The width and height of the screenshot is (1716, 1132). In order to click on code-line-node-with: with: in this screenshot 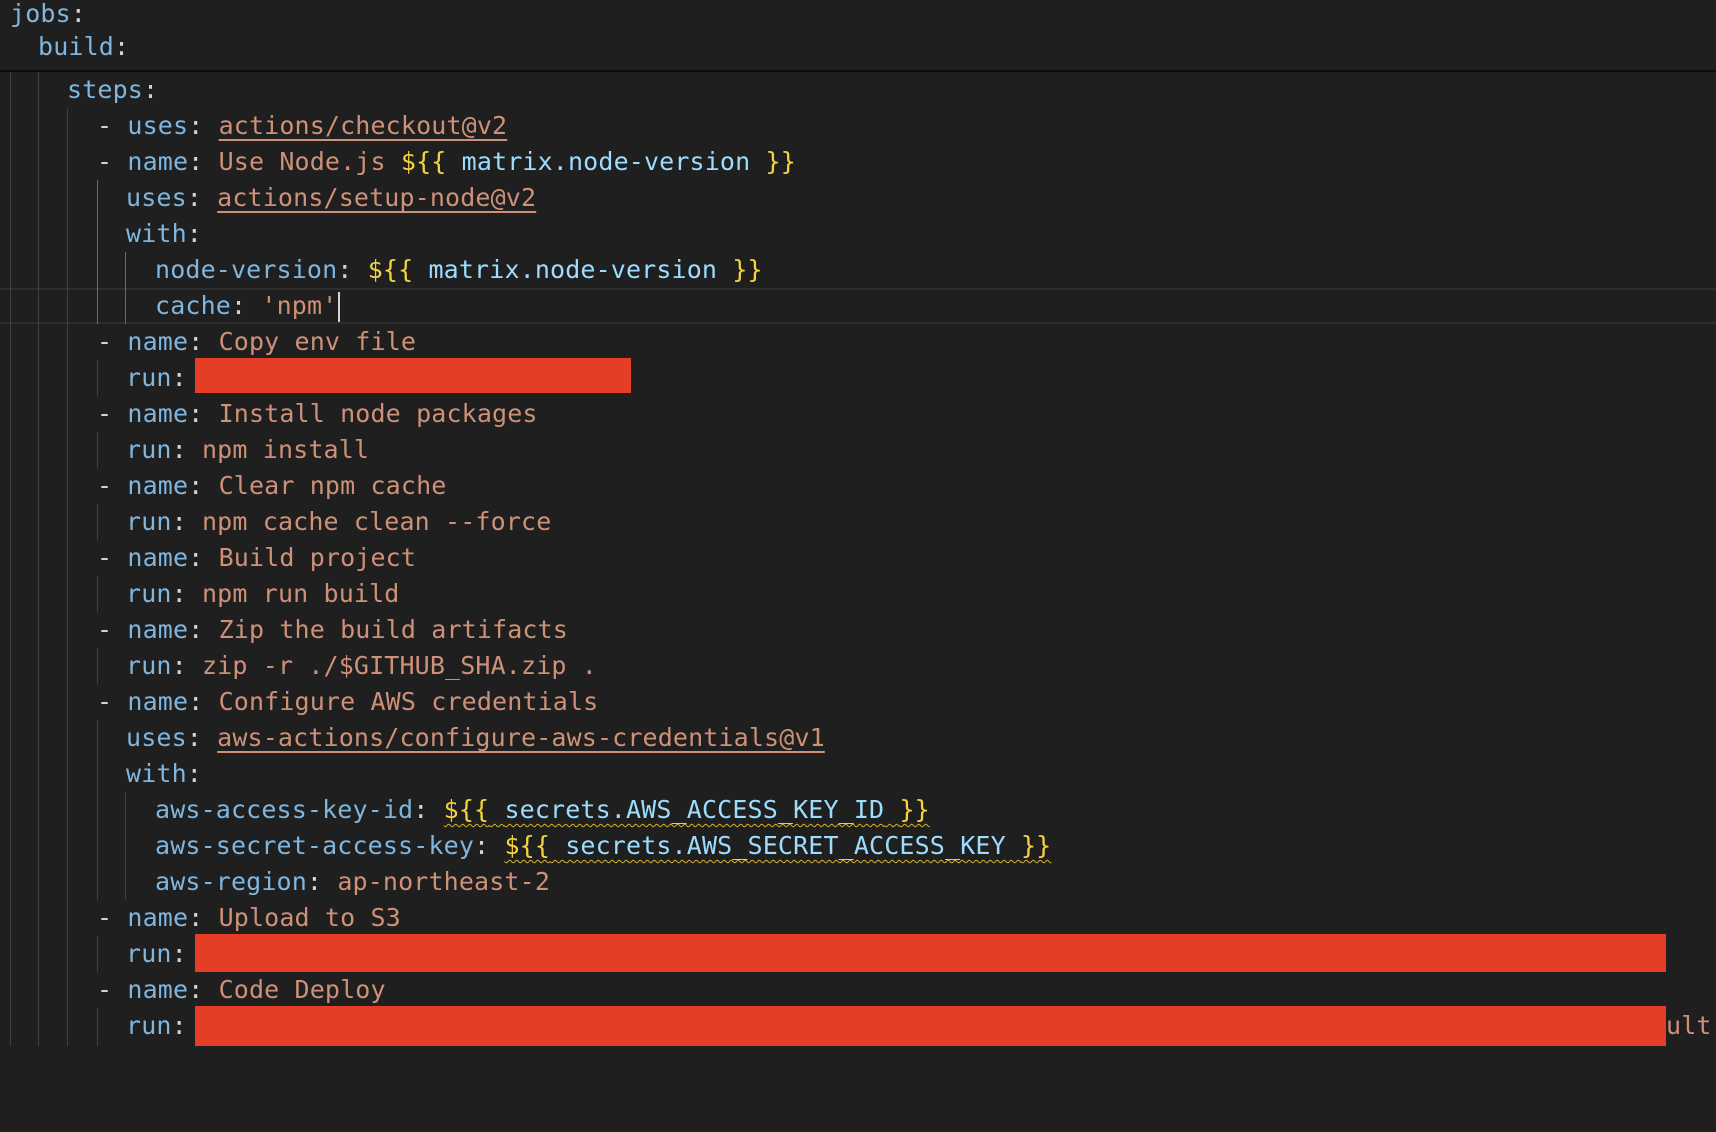, I will do `click(164, 234)`.